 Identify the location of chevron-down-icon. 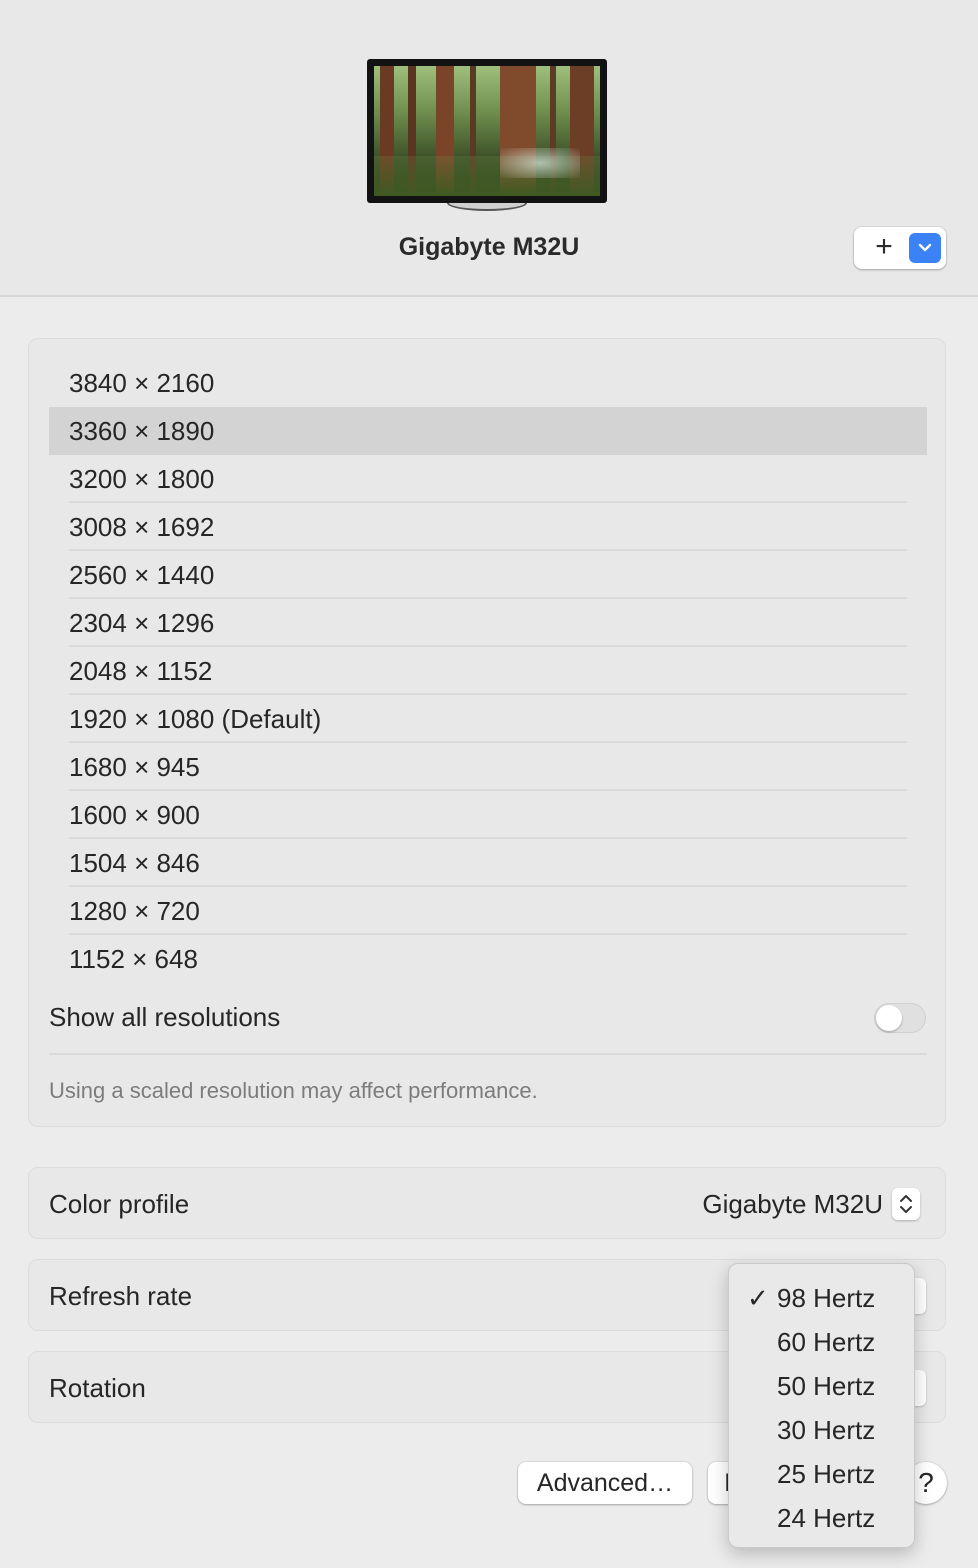
(925, 247).